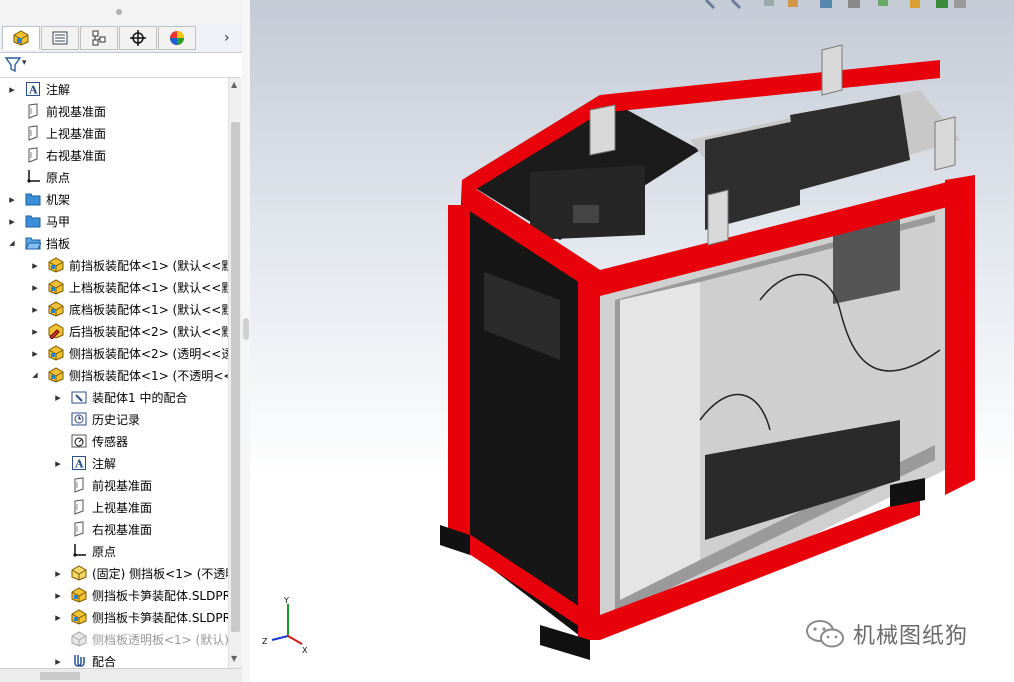 This screenshot has height=682, width=1014. What do you see at coordinates (58, 199) in the screenshot?
I see `tree-node-label: 机架` at bounding box center [58, 199].